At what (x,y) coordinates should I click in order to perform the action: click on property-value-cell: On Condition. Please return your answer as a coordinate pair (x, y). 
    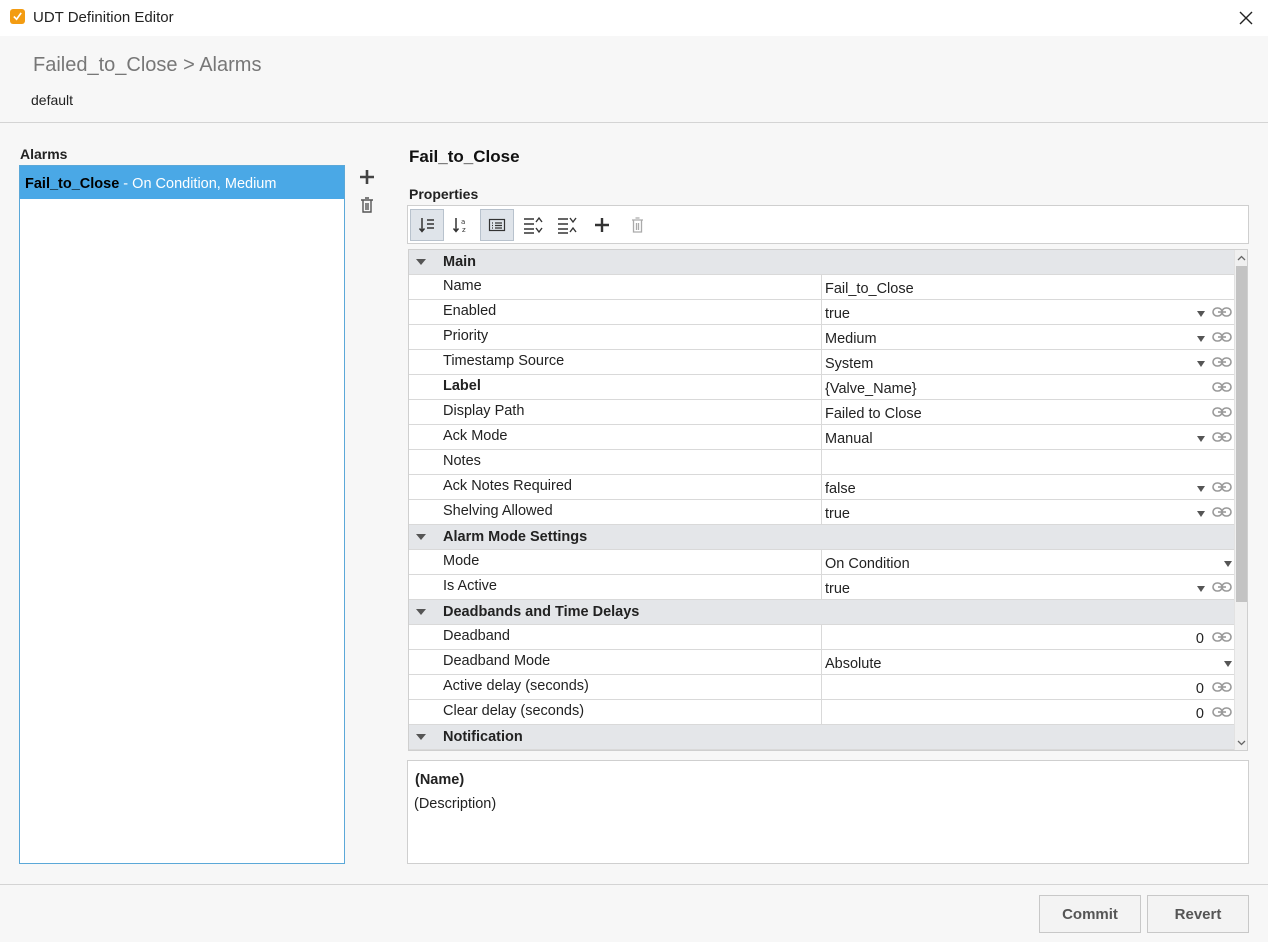
    Looking at the image, I should click on (1028, 562).